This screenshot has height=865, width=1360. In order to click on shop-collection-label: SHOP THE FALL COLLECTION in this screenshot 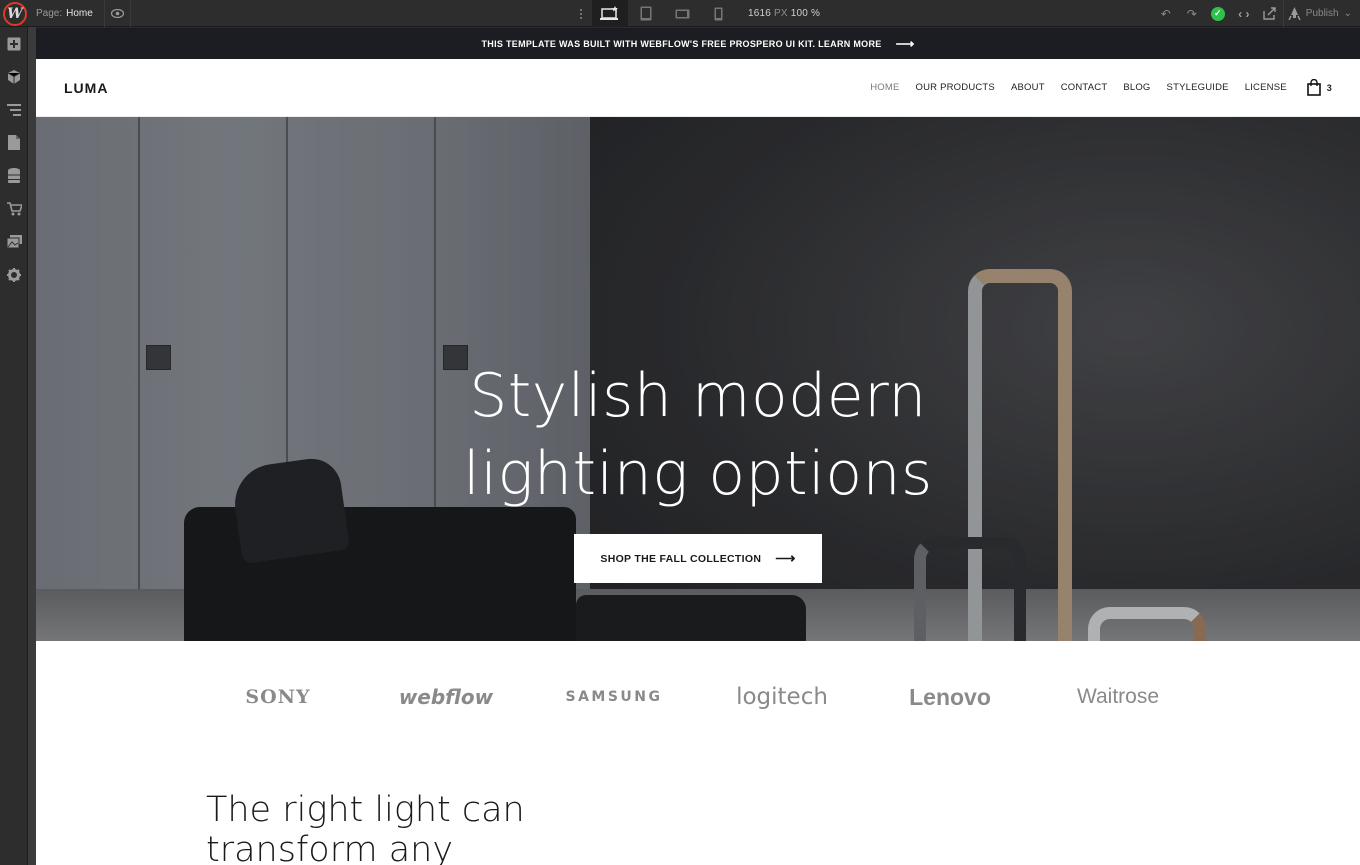, I will do `click(681, 558)`.